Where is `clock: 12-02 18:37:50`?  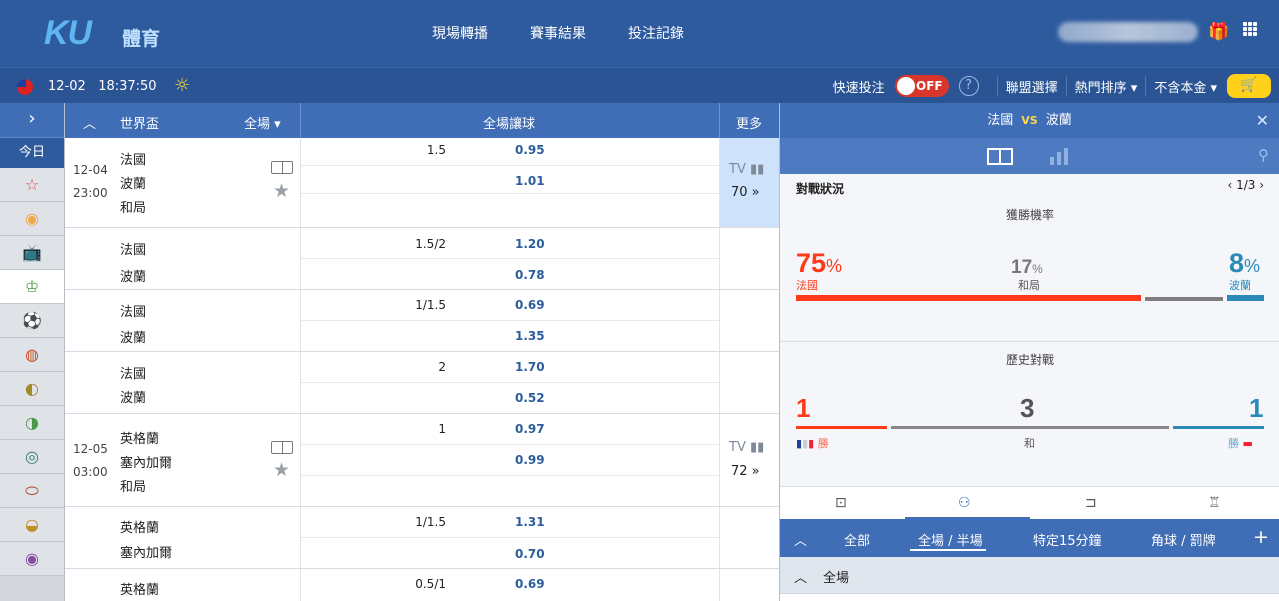 clock: 12-02 18:37:50 is located at coordinates (102, 86).